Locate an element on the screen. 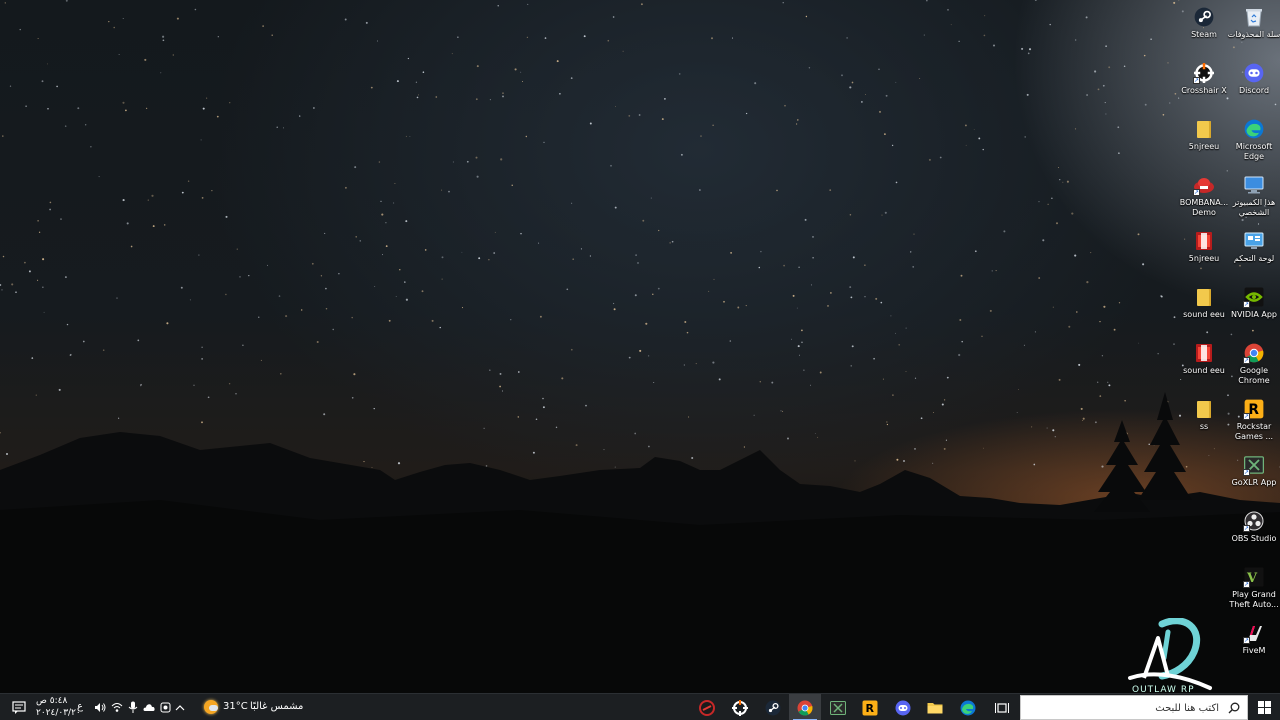 This screenshot has height=720, width=1280. taskbar-search-box is located at coordinates (1134, 707).